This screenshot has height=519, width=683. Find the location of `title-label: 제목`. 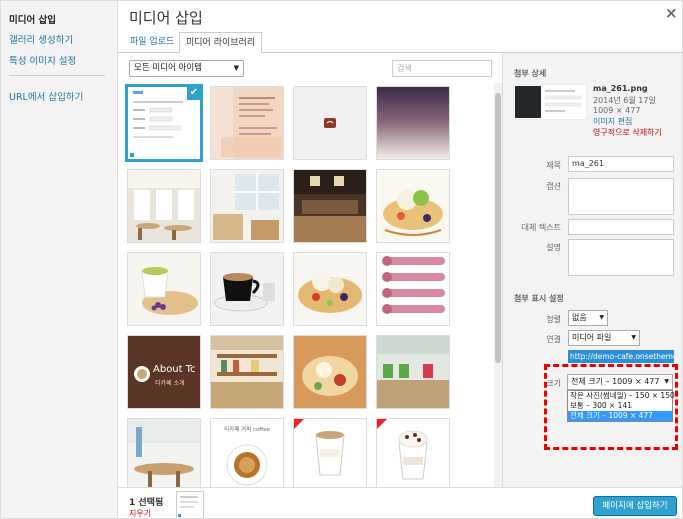

title-label: 제목 is located at coordinates (553, 165).